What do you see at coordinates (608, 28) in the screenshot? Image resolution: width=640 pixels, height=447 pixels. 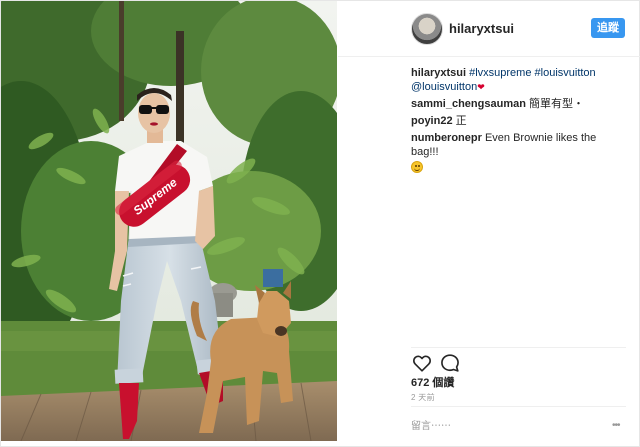 I see `follow-button: 追蹤` at bounding box center [608, 28].